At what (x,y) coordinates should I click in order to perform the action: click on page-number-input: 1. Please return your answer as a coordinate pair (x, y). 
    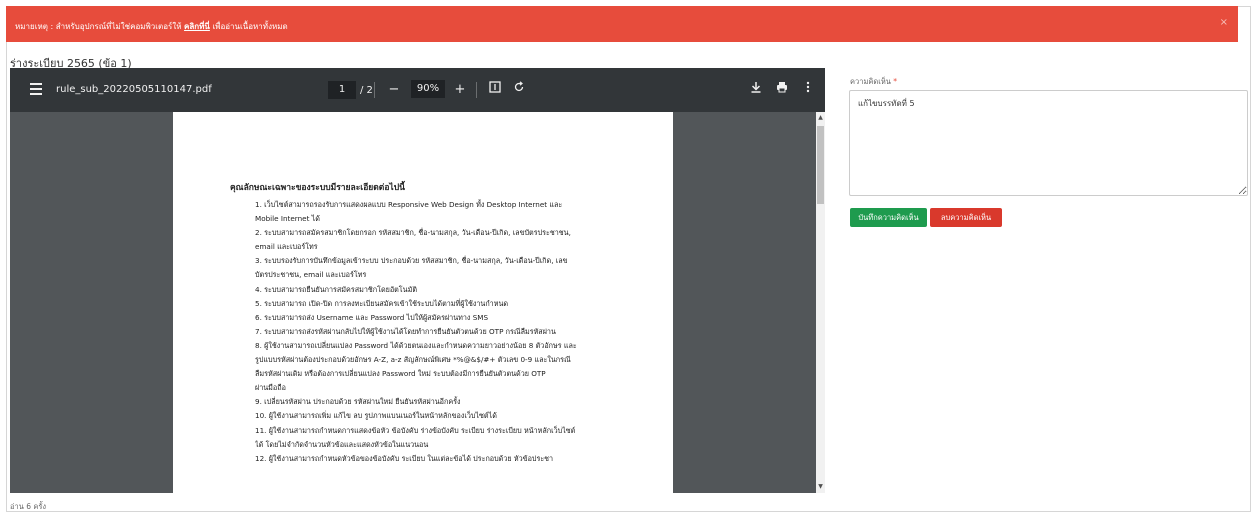
    Looking at the image, I should click on (342, 90).